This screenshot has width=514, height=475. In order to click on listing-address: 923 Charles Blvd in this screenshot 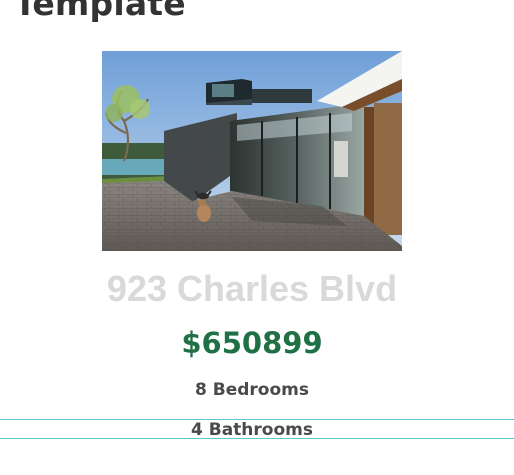, I will do `click(252, 288)`.